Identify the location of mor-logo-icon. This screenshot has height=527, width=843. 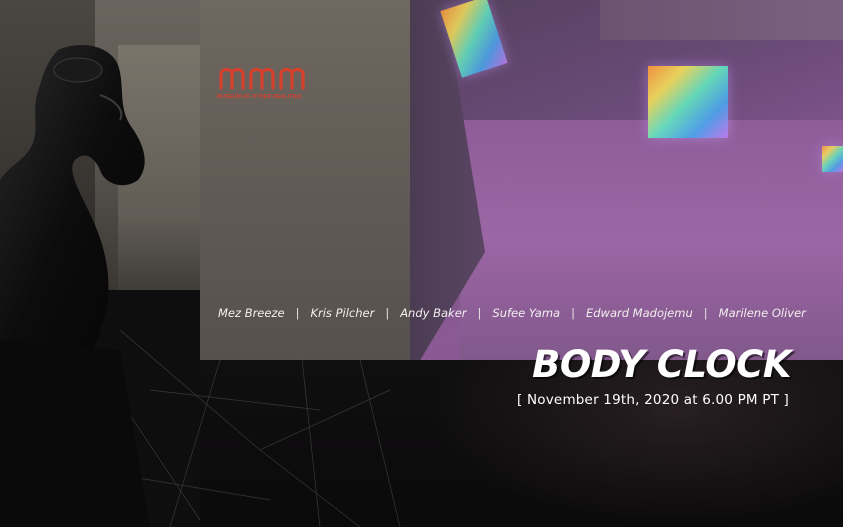
(262, 78).